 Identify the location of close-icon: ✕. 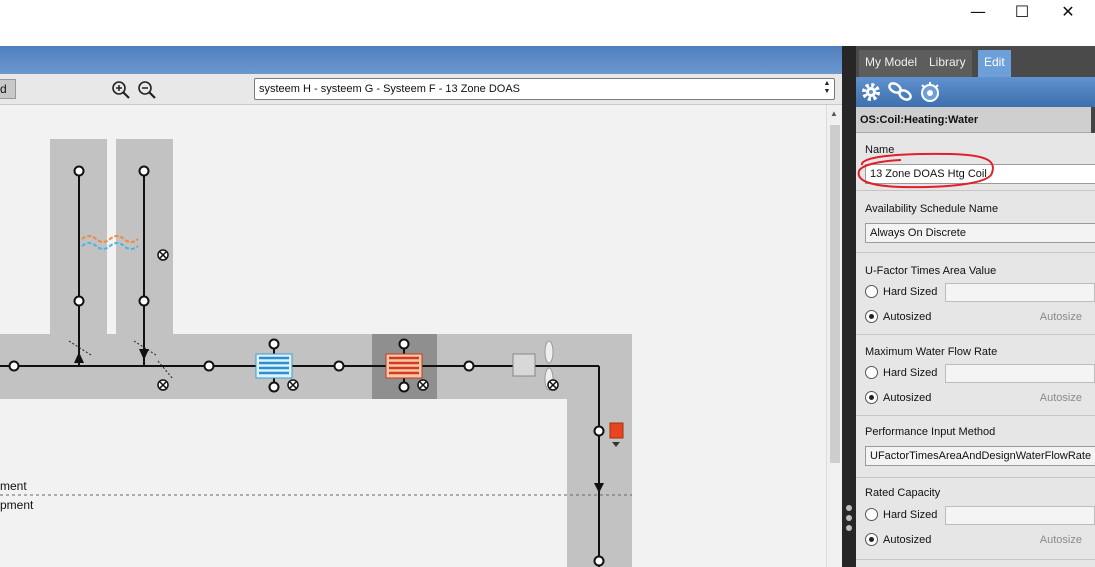
(1068, 11).